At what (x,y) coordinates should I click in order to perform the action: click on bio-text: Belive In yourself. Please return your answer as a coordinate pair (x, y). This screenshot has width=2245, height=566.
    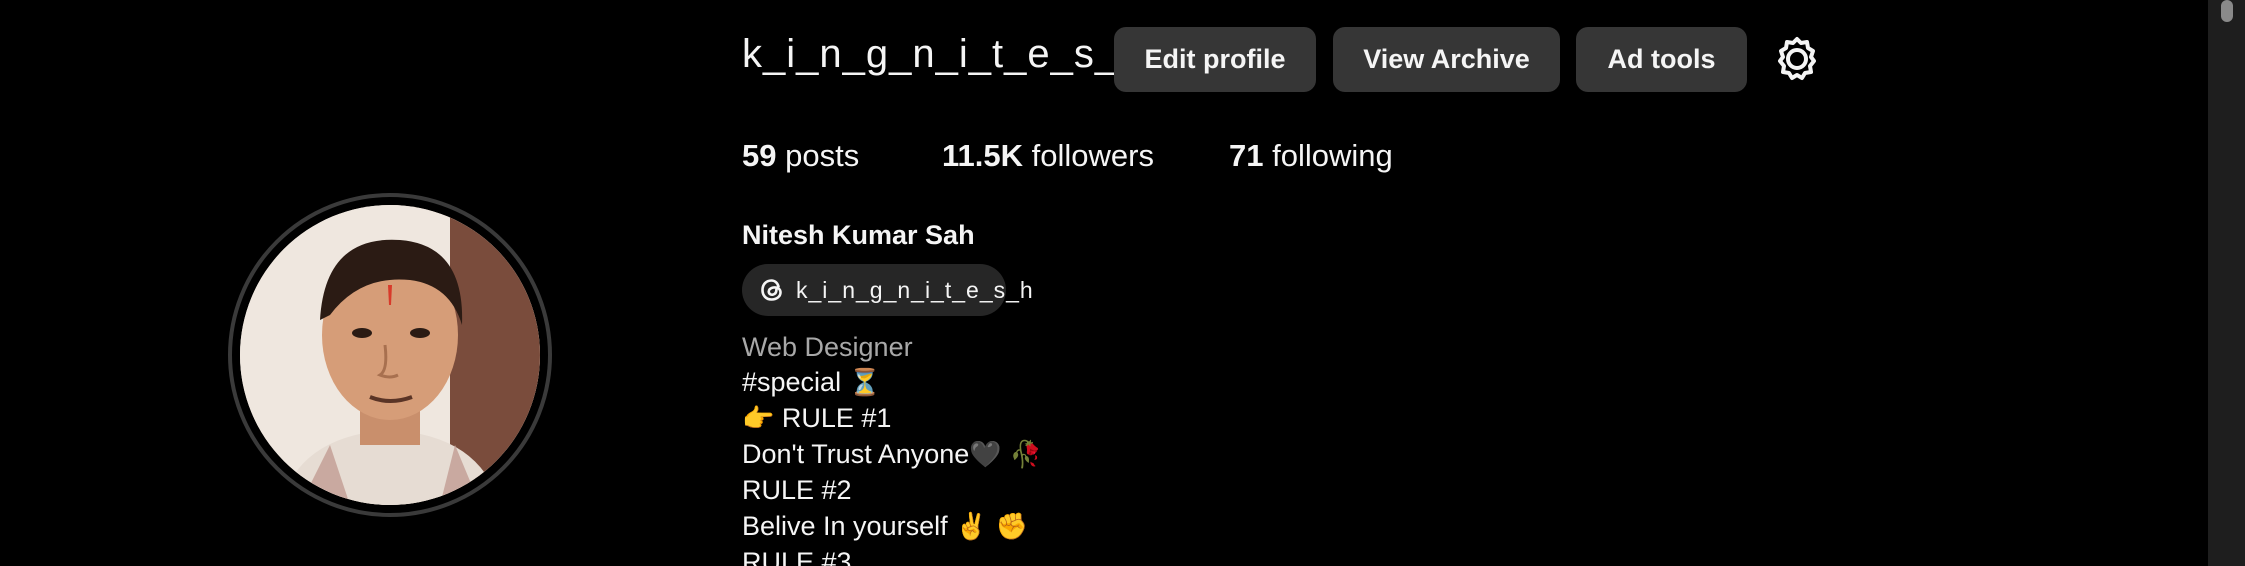
    Looking at the image, I should click on (845, 526).